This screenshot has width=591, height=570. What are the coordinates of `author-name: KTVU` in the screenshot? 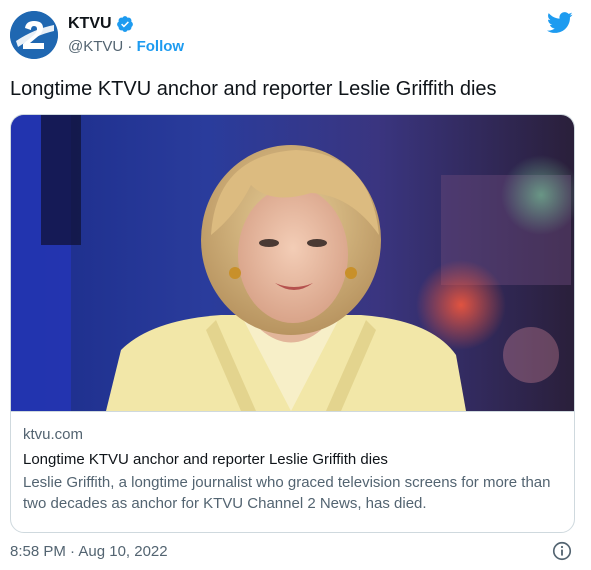 It's located at (90, 23).